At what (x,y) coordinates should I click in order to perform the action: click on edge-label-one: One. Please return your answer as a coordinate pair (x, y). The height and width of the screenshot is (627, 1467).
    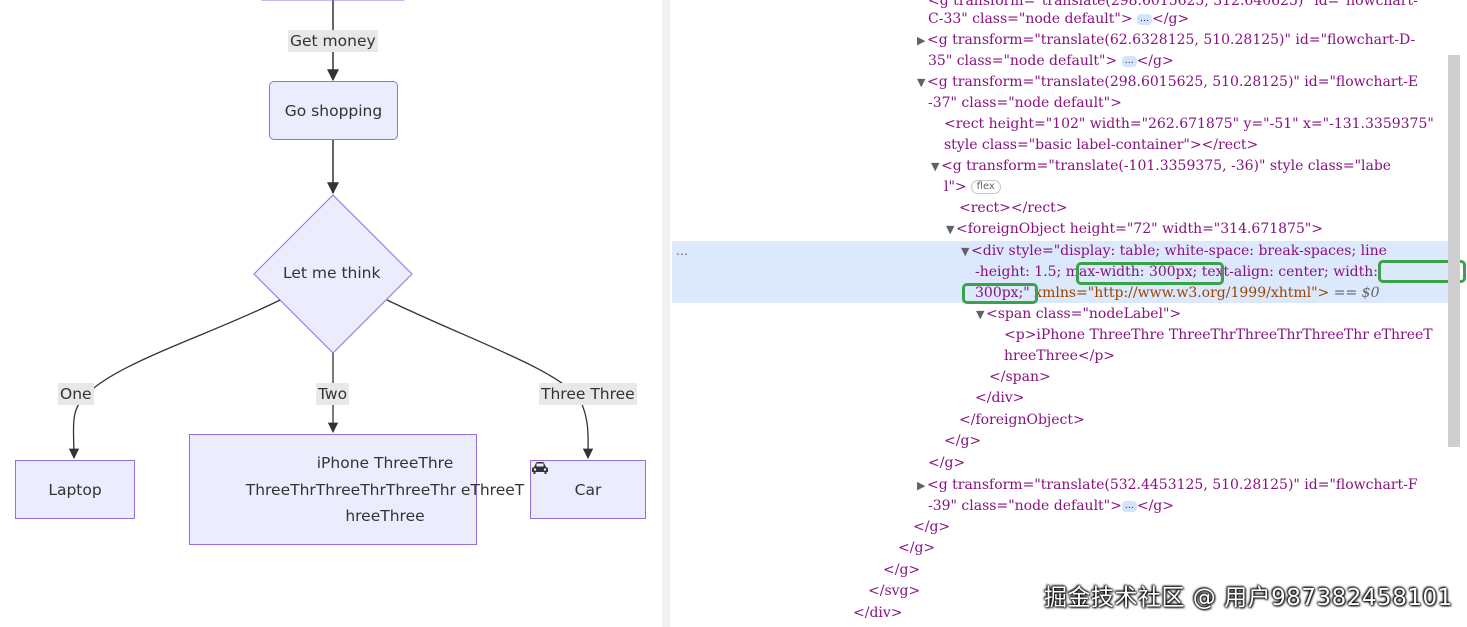
    Looking at the image, I should click on (76, 394).